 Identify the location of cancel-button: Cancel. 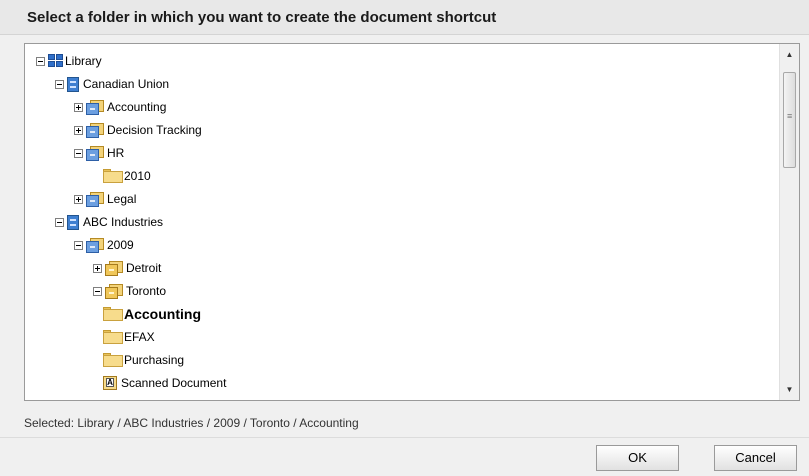
(755, 458).